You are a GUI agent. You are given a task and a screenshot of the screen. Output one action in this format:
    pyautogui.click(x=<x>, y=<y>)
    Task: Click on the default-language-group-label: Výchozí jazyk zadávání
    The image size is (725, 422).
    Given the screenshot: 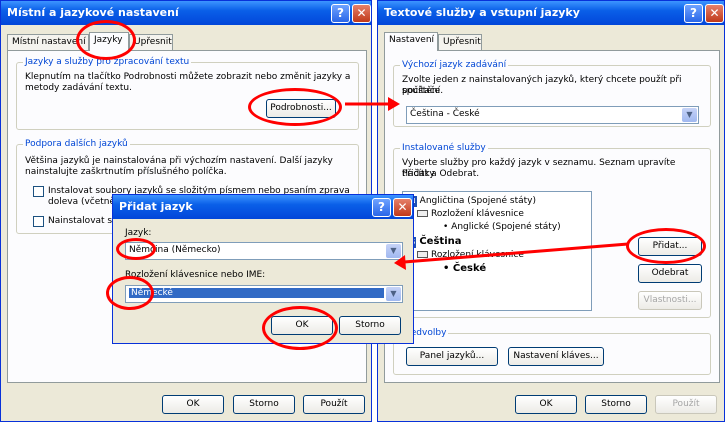 What is the action you would take?
    pyautogui.click(x=454, y=65)
    